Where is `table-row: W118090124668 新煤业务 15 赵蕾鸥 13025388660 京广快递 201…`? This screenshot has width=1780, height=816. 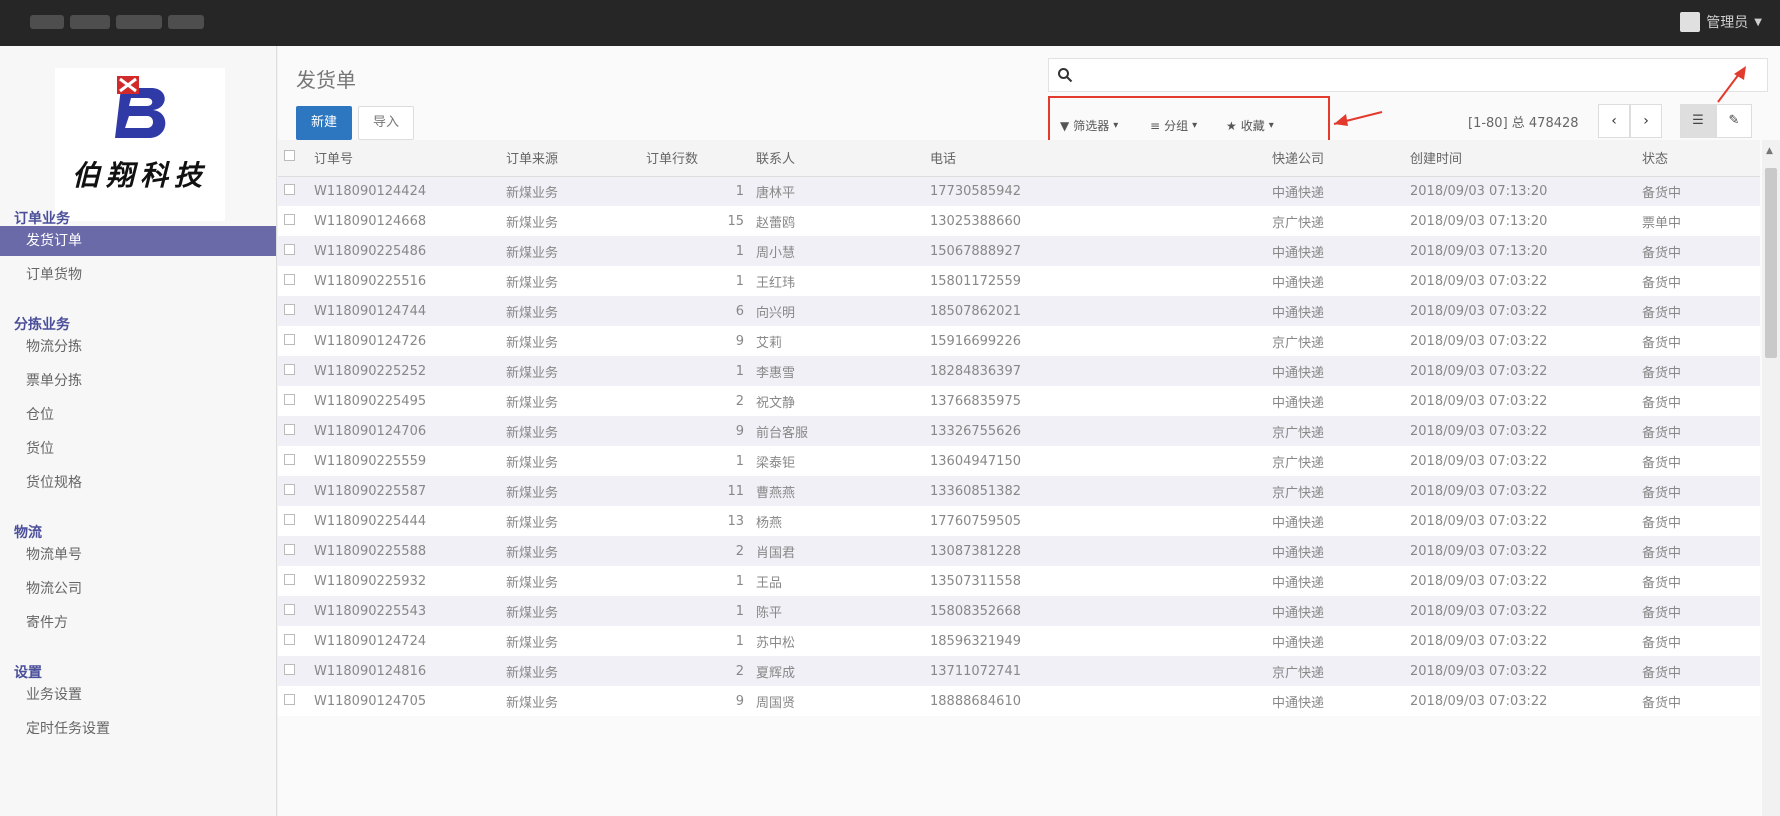
table-row: W118090124668 新煤业务 15 赵蕾鸥 13025388660 京广快递 201… is located at coordinates (1019, 221).